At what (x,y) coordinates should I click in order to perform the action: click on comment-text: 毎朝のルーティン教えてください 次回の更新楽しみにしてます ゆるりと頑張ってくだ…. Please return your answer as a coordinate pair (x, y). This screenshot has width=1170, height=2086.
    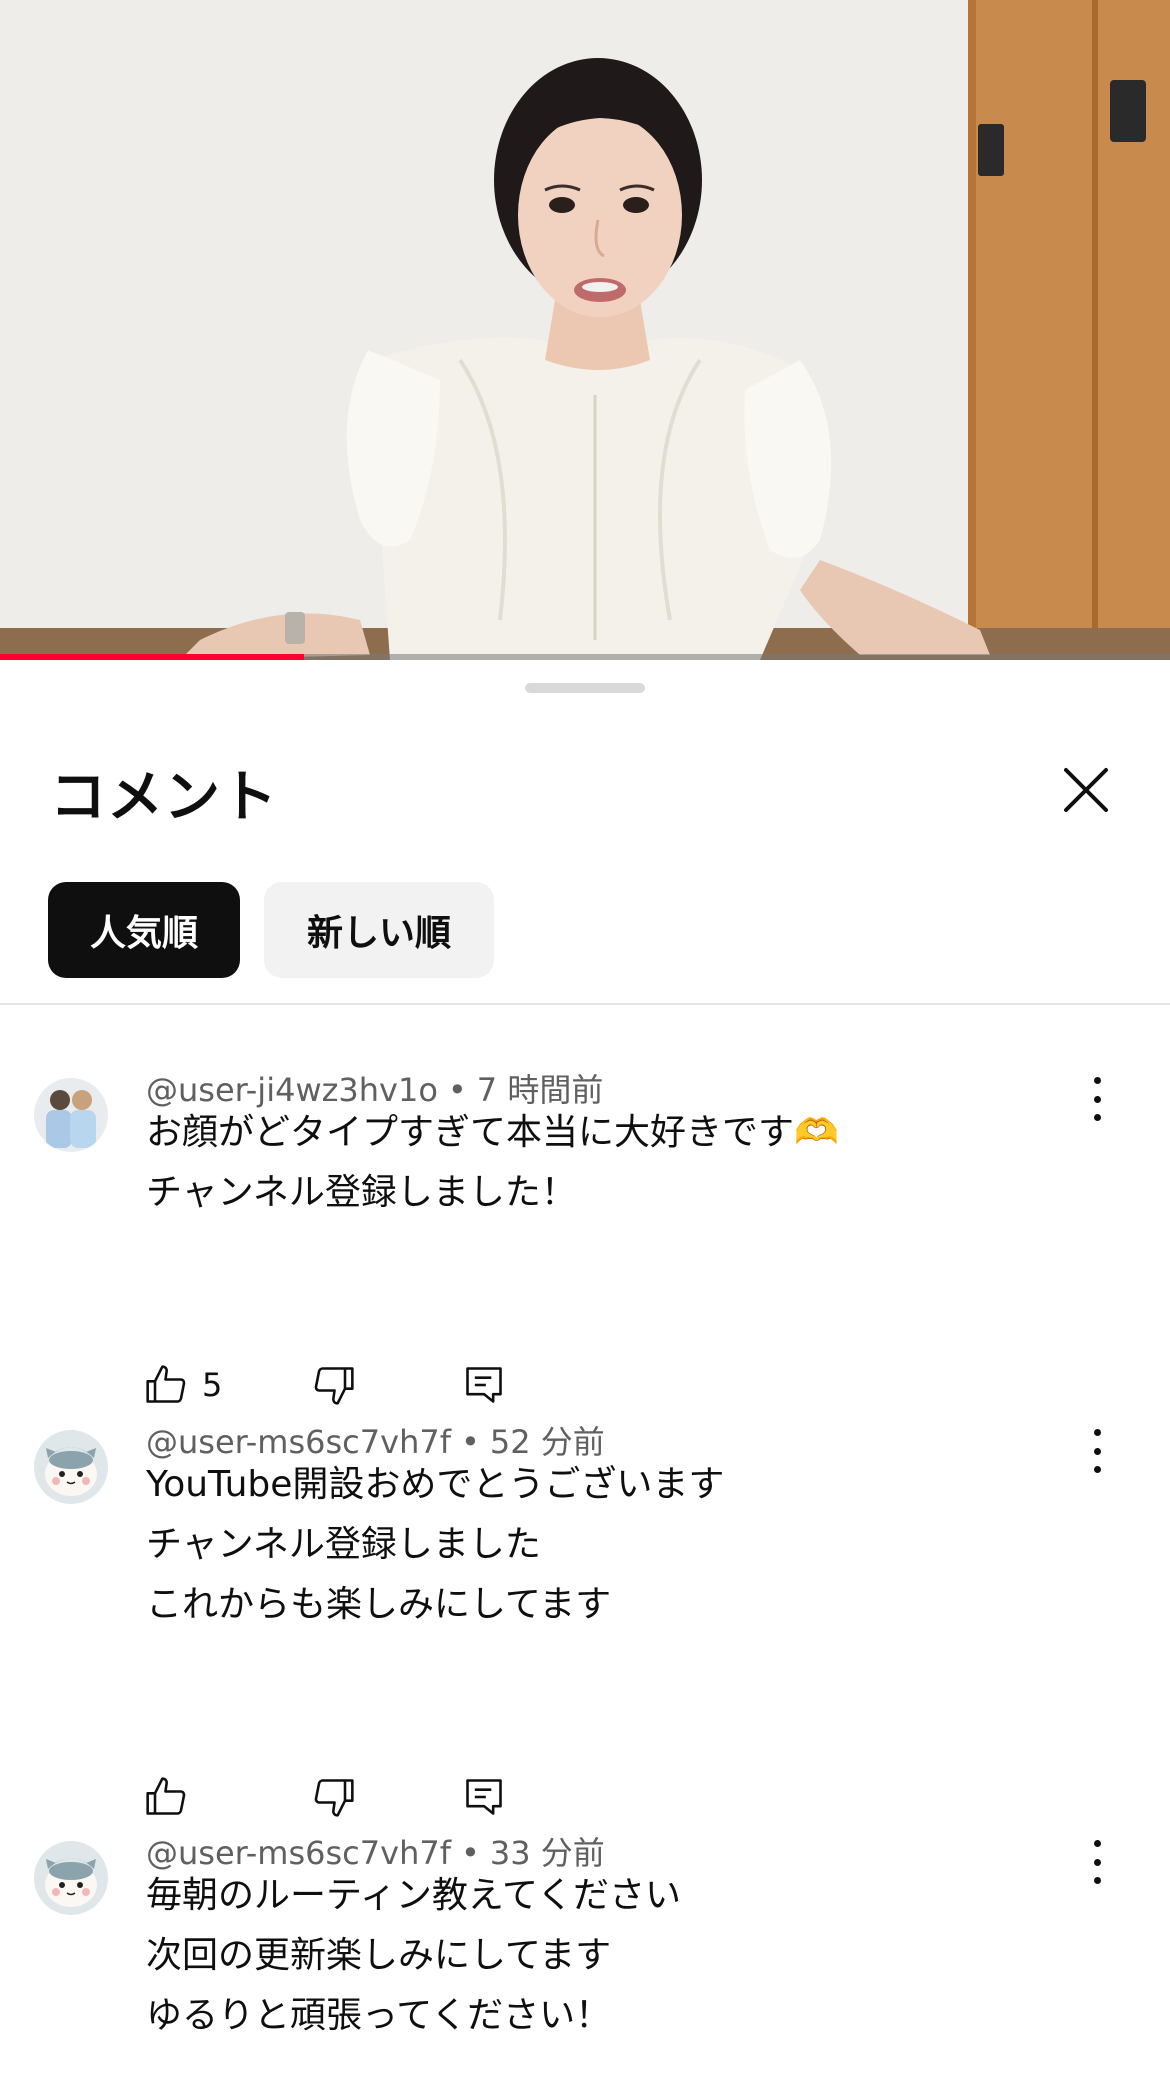
    Looking at the image, I should click on (413, 1956).